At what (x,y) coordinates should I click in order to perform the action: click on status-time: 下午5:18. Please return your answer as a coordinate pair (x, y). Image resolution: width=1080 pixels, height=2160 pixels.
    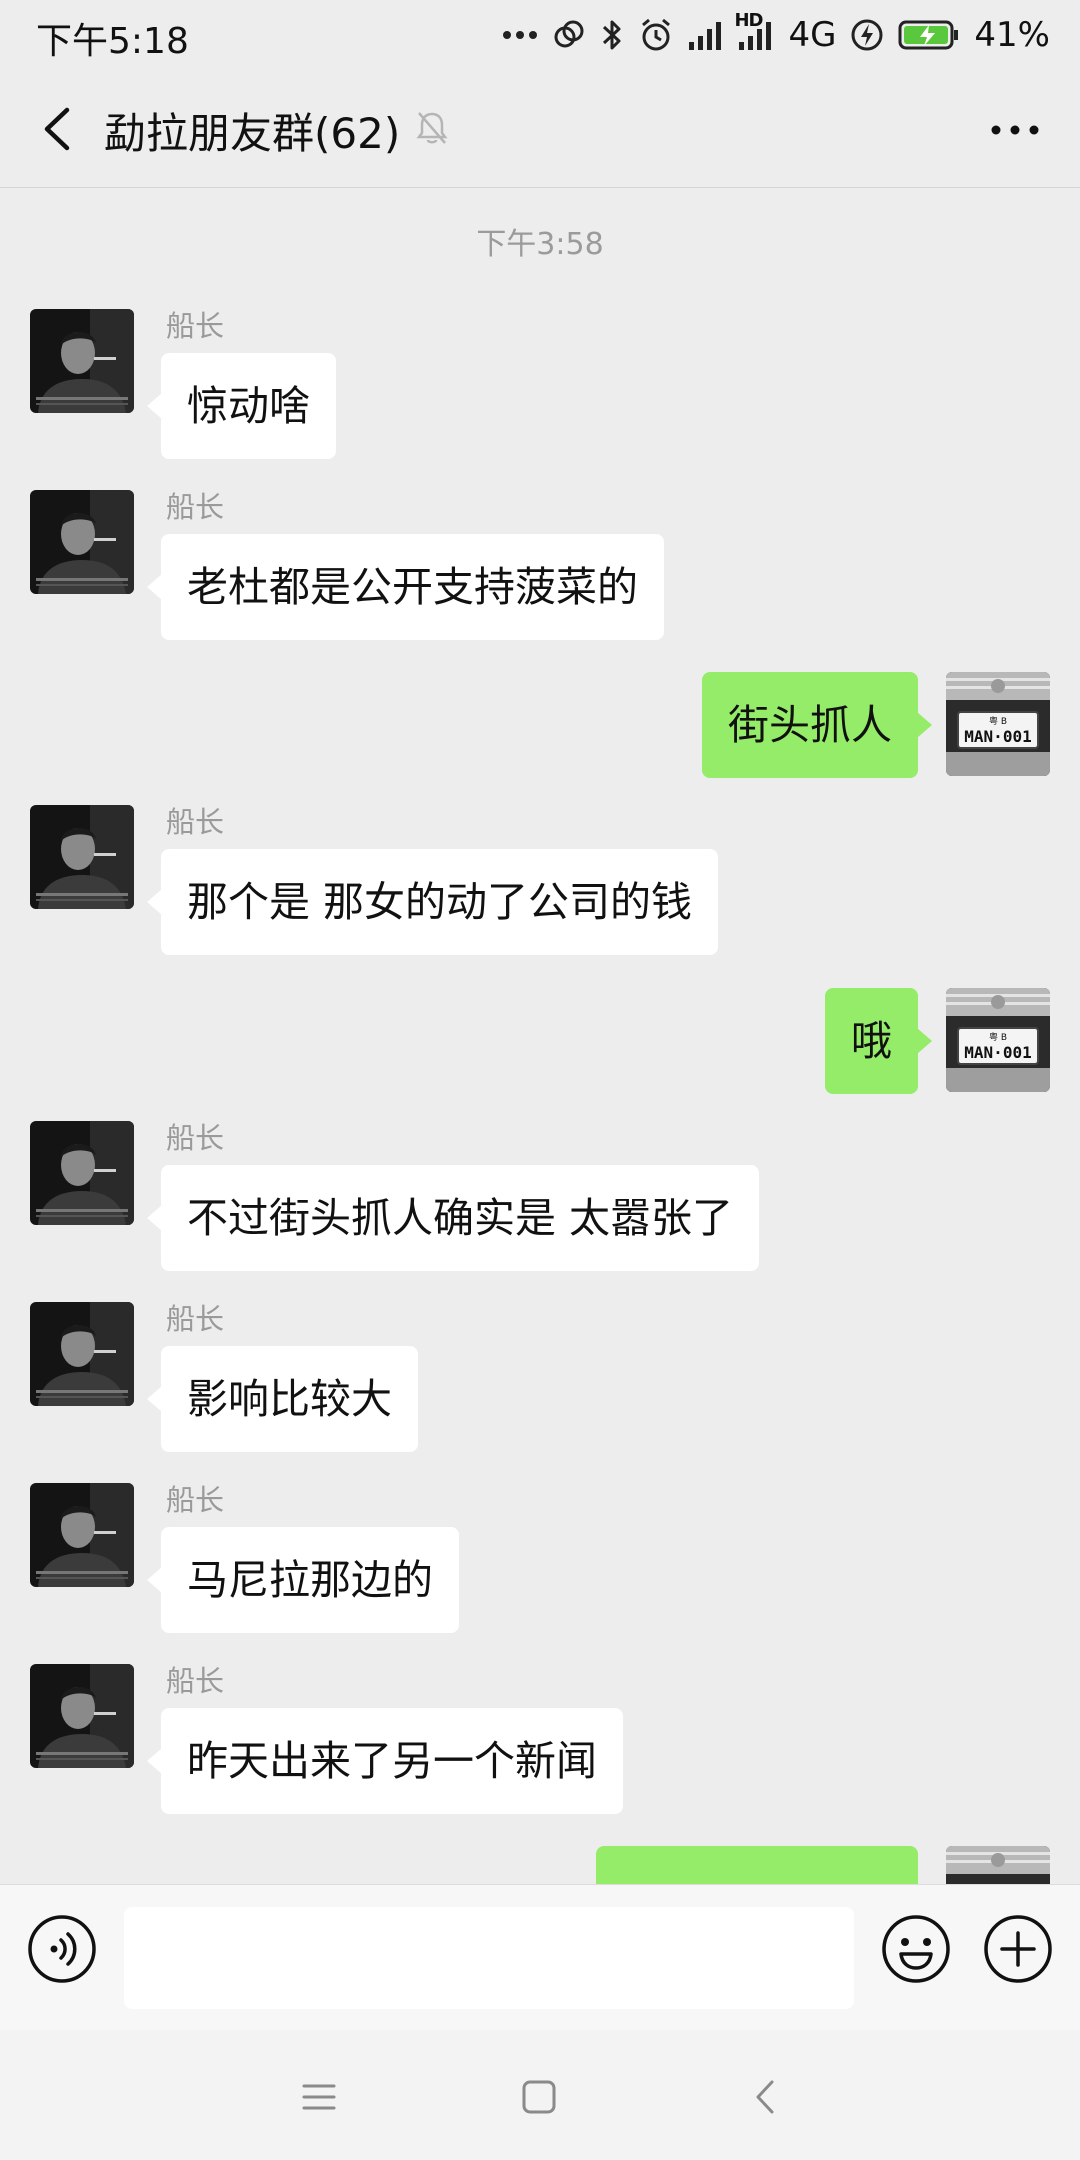
    Looking at the image, I should click on (112, 41).